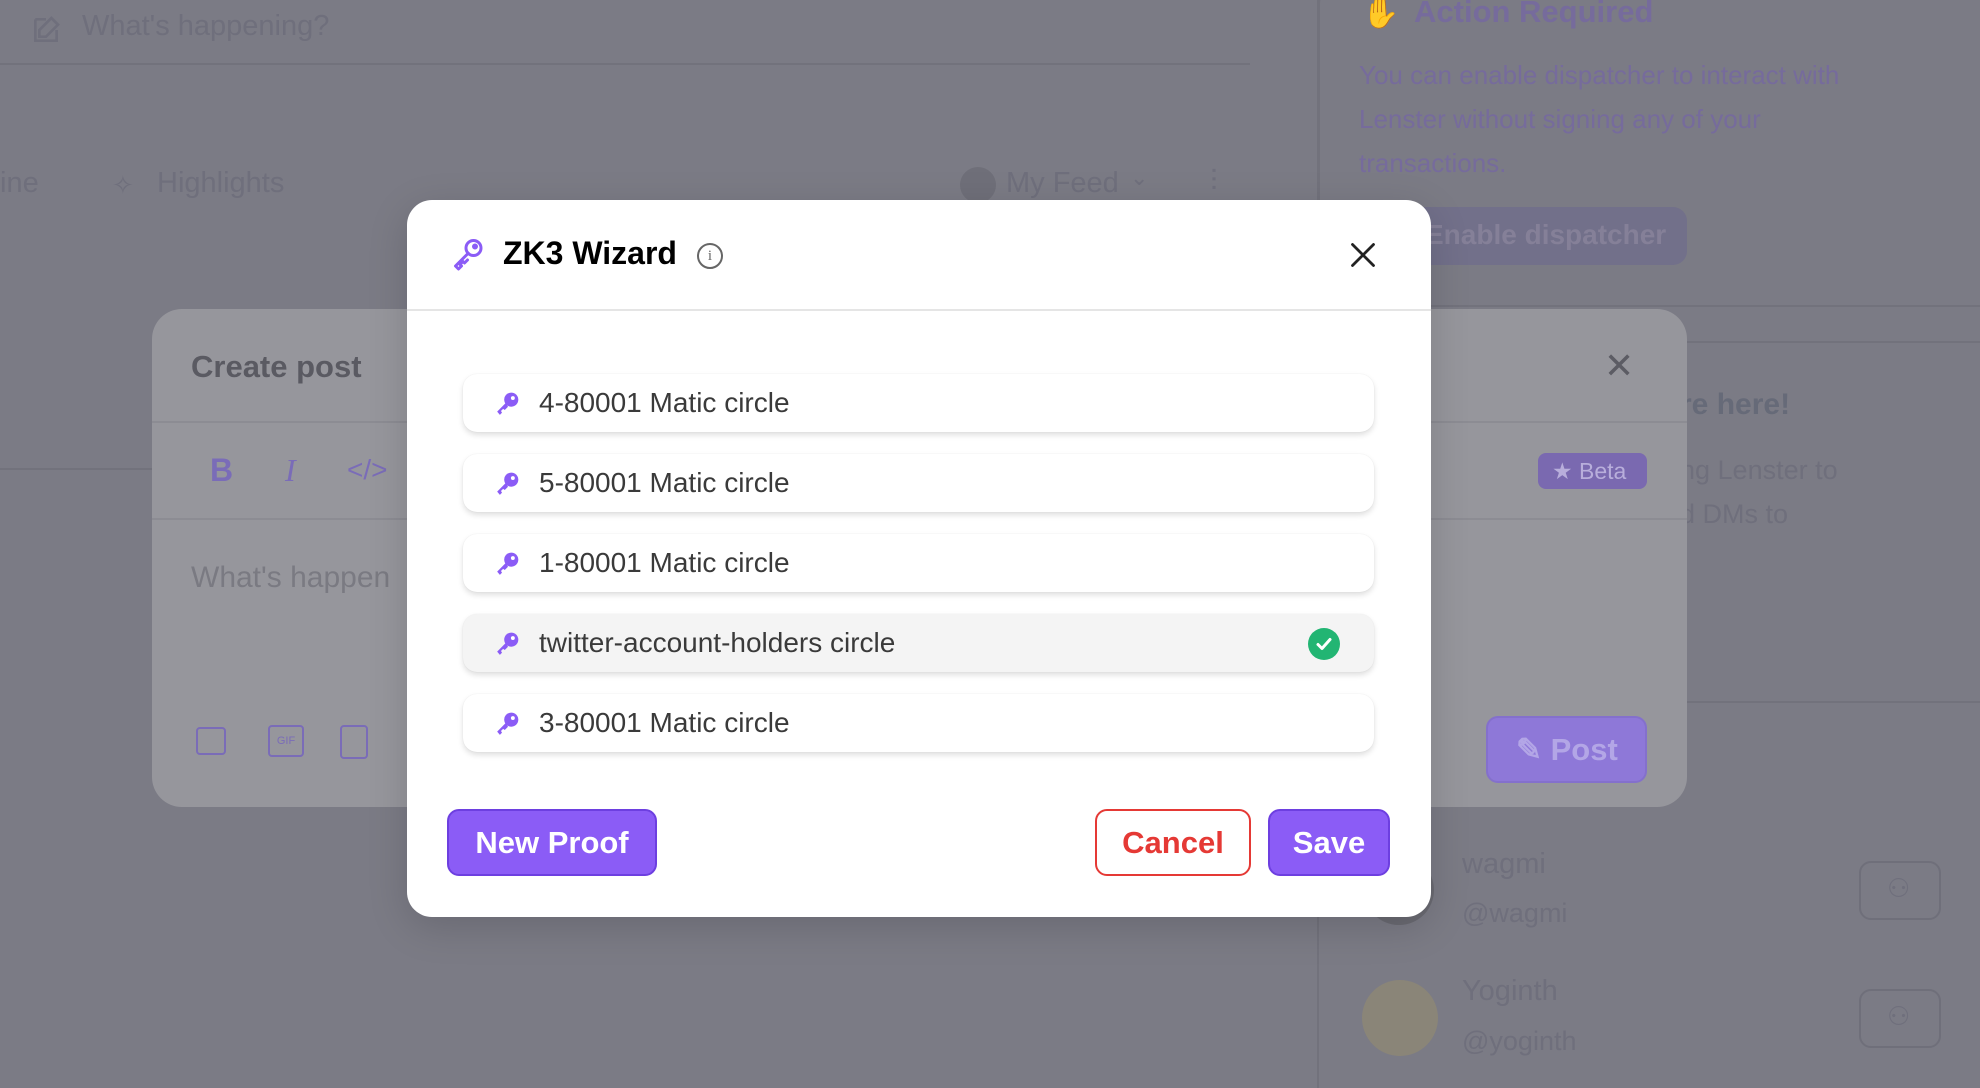  What do you see at coordinates (1515, 913) in the screenshot?
I see `suggestion-handle: @wagmi` at bounding box center [1515, 913].